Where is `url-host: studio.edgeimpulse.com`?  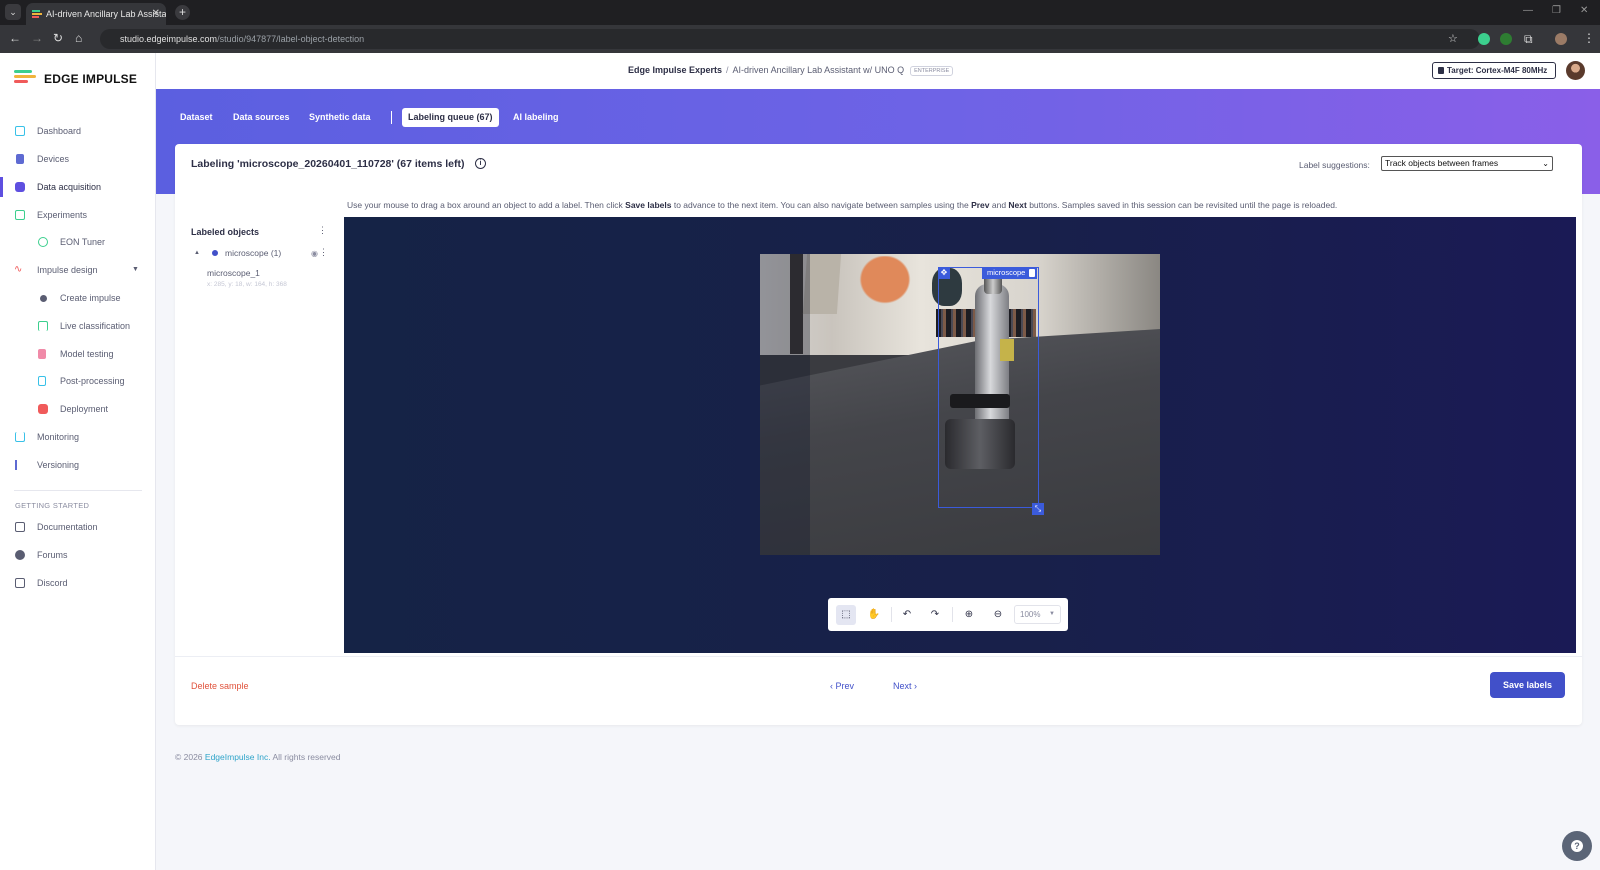 url-host: studio.edgeimpulse.com is located at coordinates (169, 39).